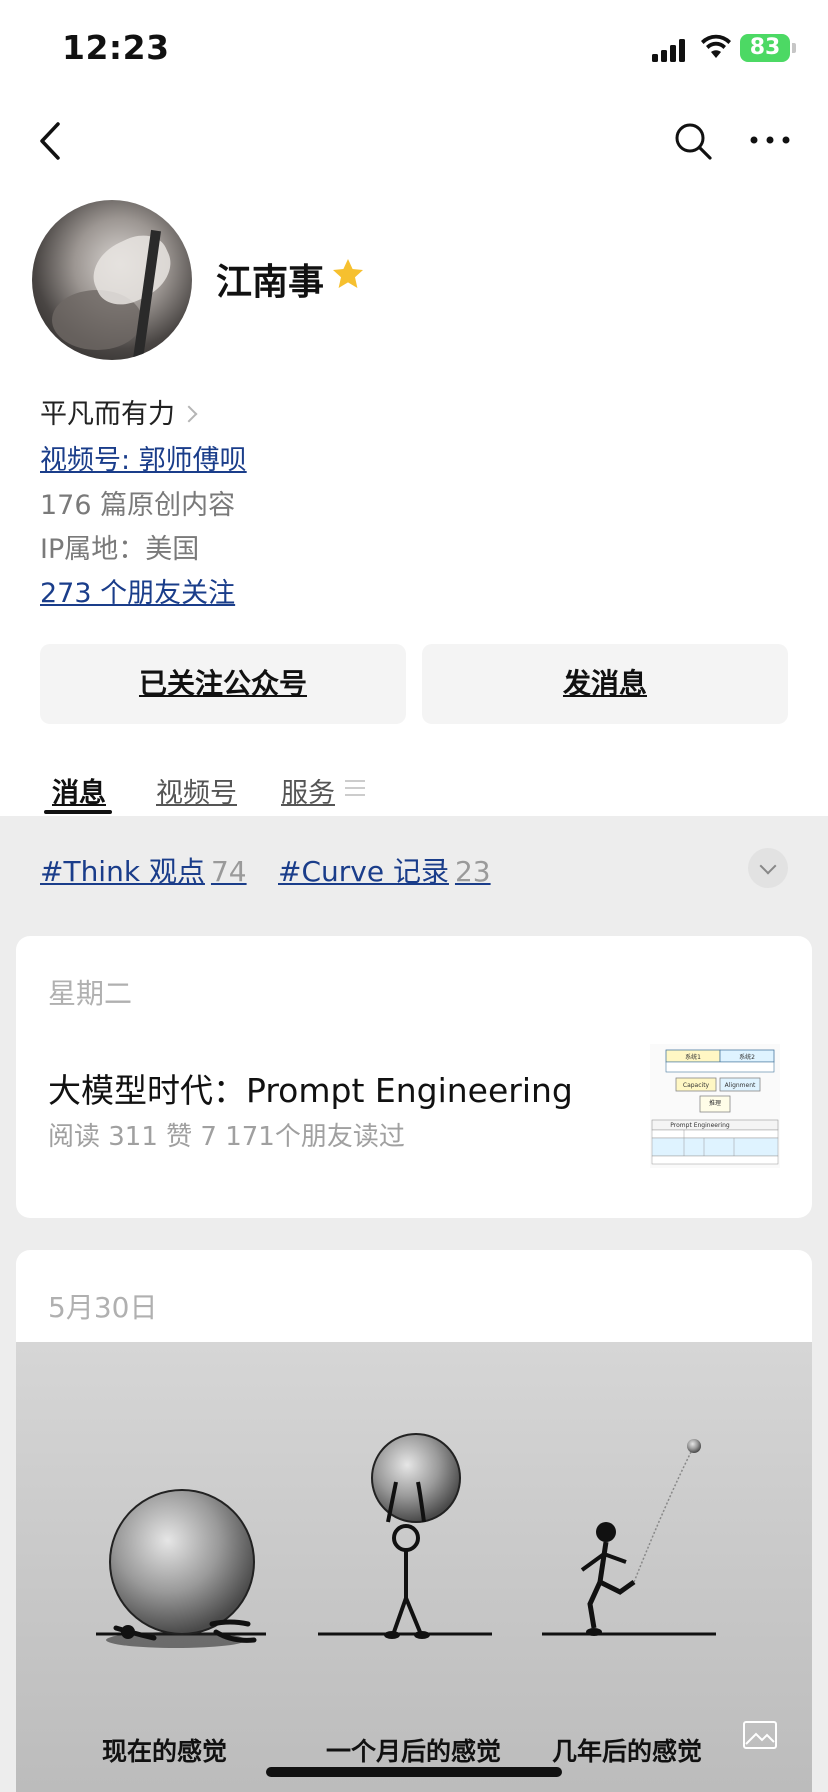 This screenshot has width=828, height=1792. What do you see at coordinates (770, 140) in the screenshot?
I see `more-options-icon` at bounding box center [770, 140].